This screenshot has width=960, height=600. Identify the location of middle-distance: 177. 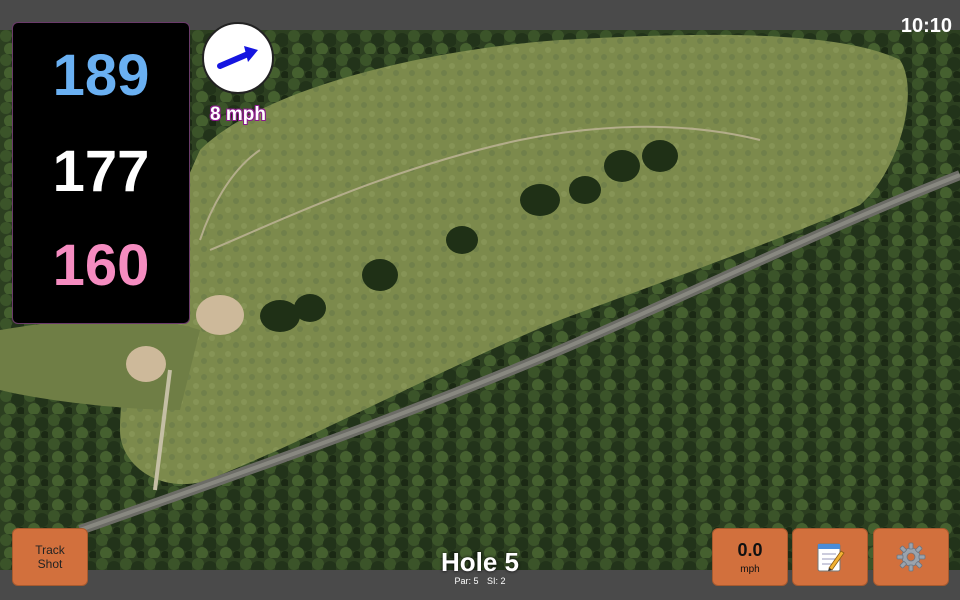
(101, 171).